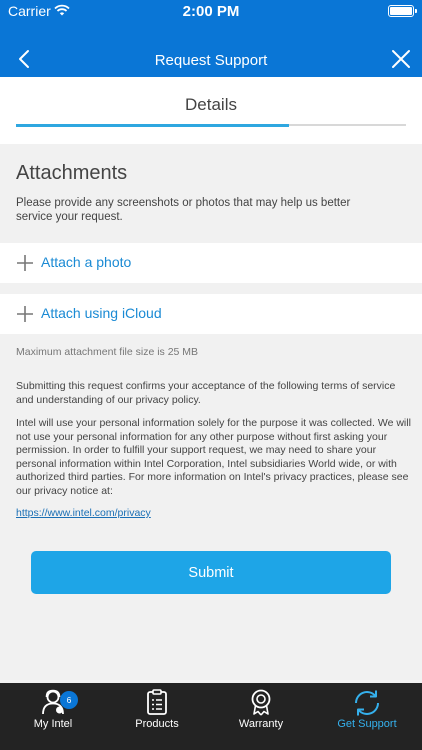  Describe the element at coordinates (211, 263) in the screenshot. I see `attach-photo-button: Attach a photo` at that location.